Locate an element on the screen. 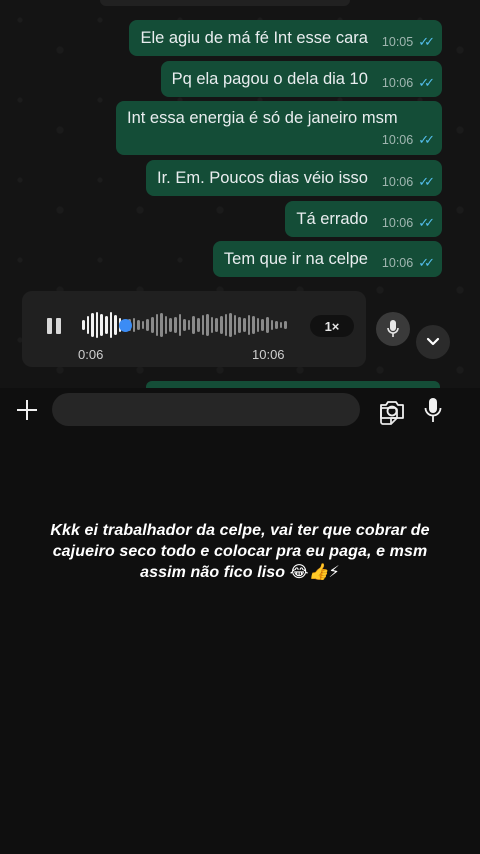 This screenshot has width=480, height=854. message-text: Pq ela pagou o dela dia 10 is located at coordinates (269, 78).